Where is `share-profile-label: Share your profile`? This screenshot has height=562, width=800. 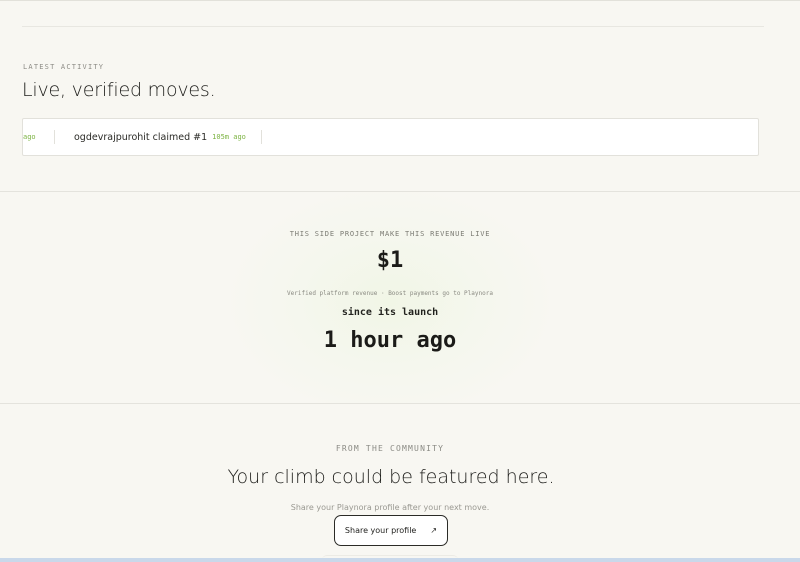
share-profile-label: Share your profile is located at coordinates (380, 530).